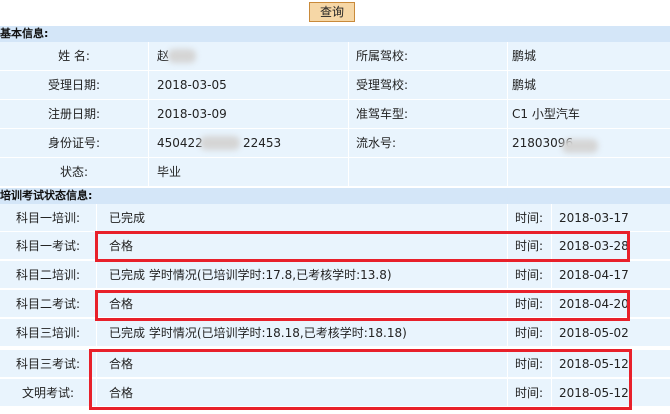 The height and width of the screenshot is (414, 670). Describe the element at coordinates (48, 364) in the screenshot. I see `subject3-exam-label: 科目三考试:` at that location.